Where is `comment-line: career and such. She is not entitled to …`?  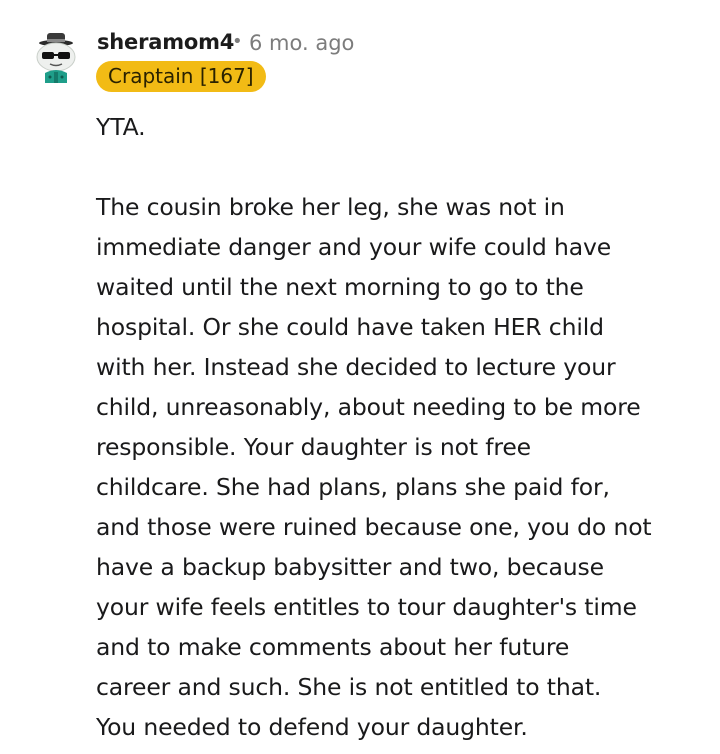 comment-line: career and such. She is not entitled to … is located at coordinates (349, 687).